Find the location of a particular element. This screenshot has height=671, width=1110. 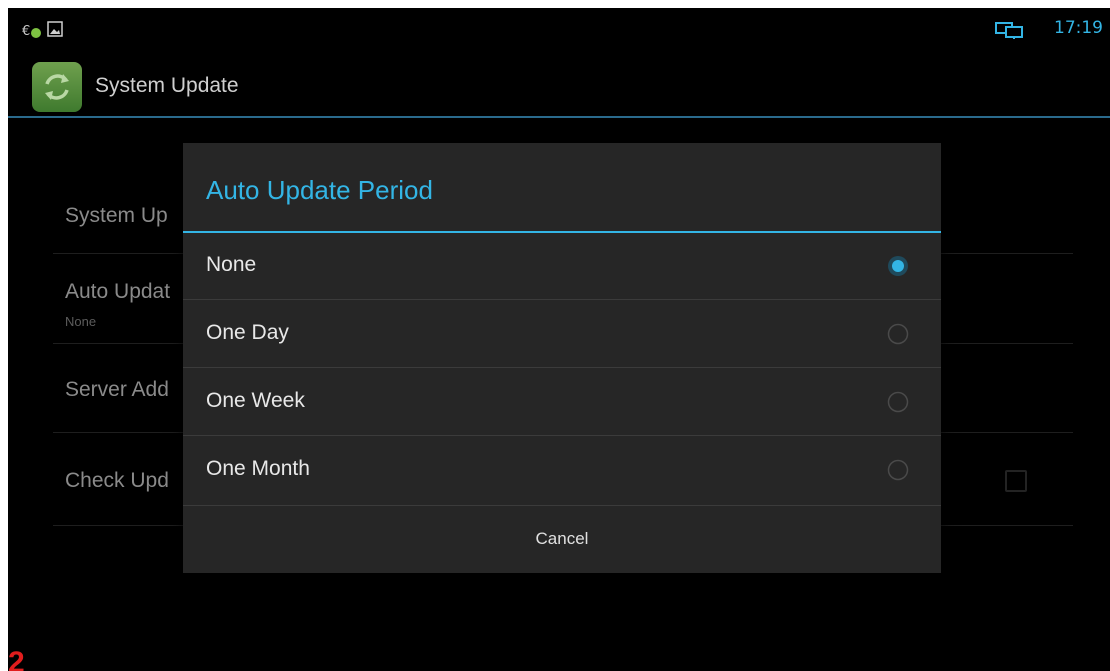

app-title: System Update is located at coordinates (167, 85).